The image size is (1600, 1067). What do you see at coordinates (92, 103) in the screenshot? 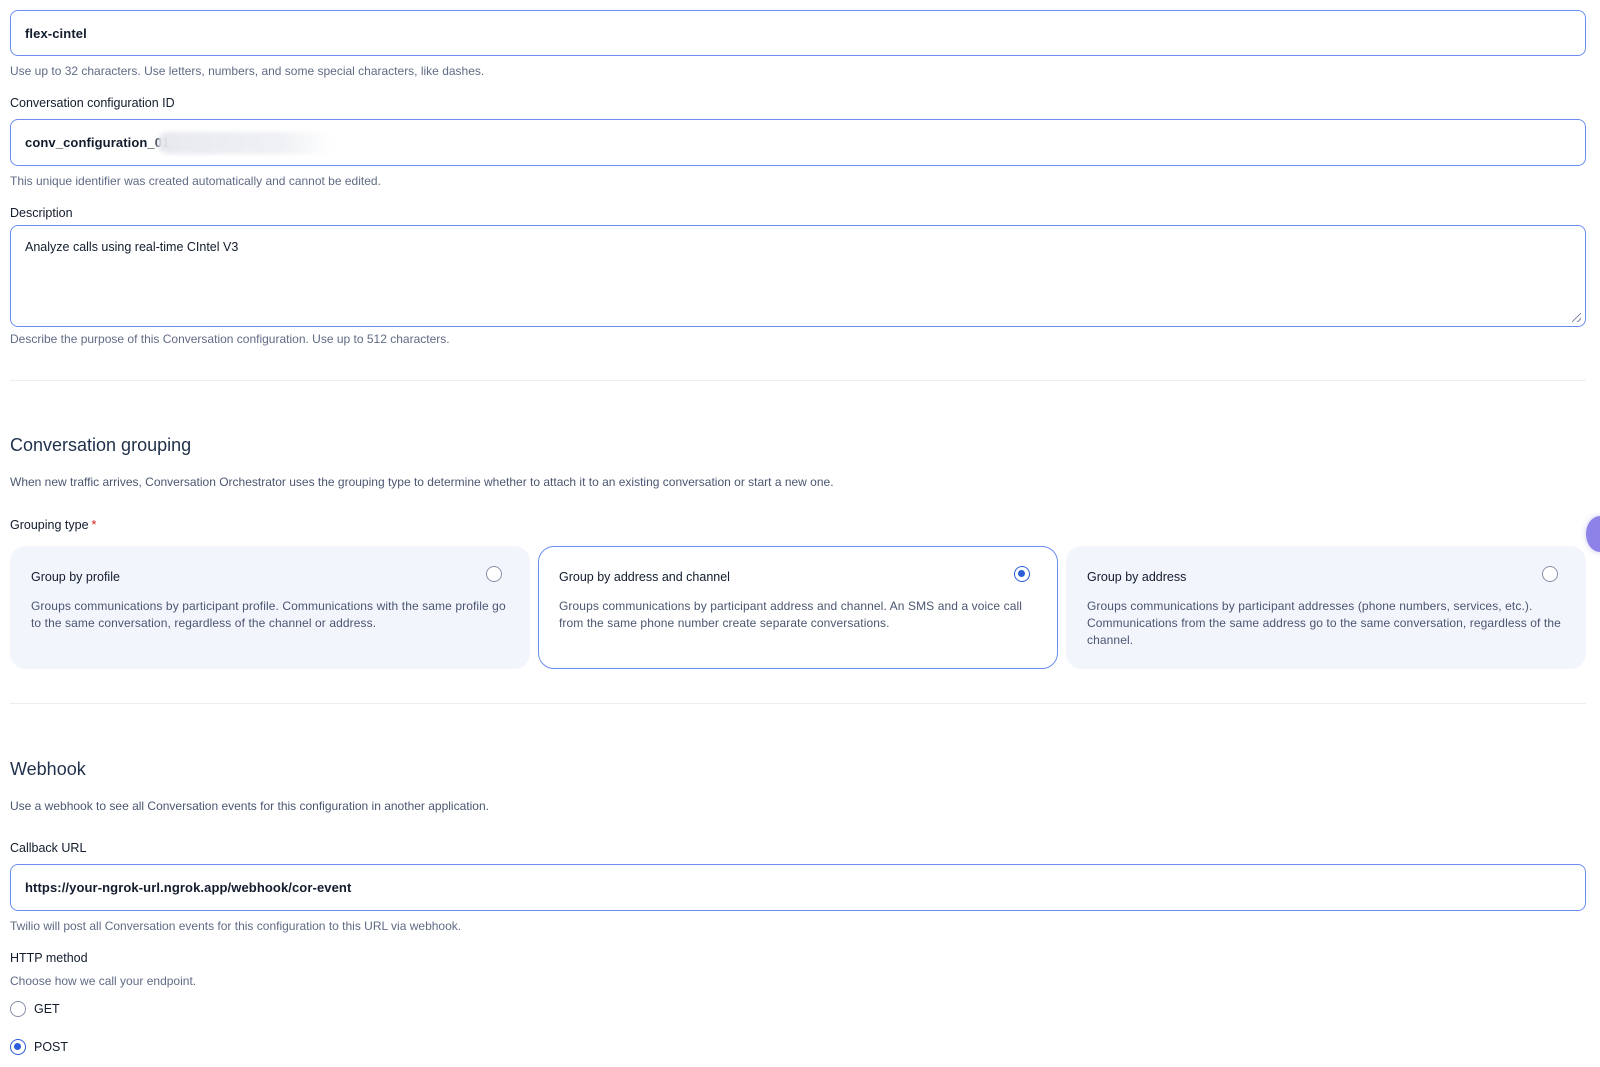
I see `configuration-id-label: Conversation configuration ID` at bounding box center [92, 103].